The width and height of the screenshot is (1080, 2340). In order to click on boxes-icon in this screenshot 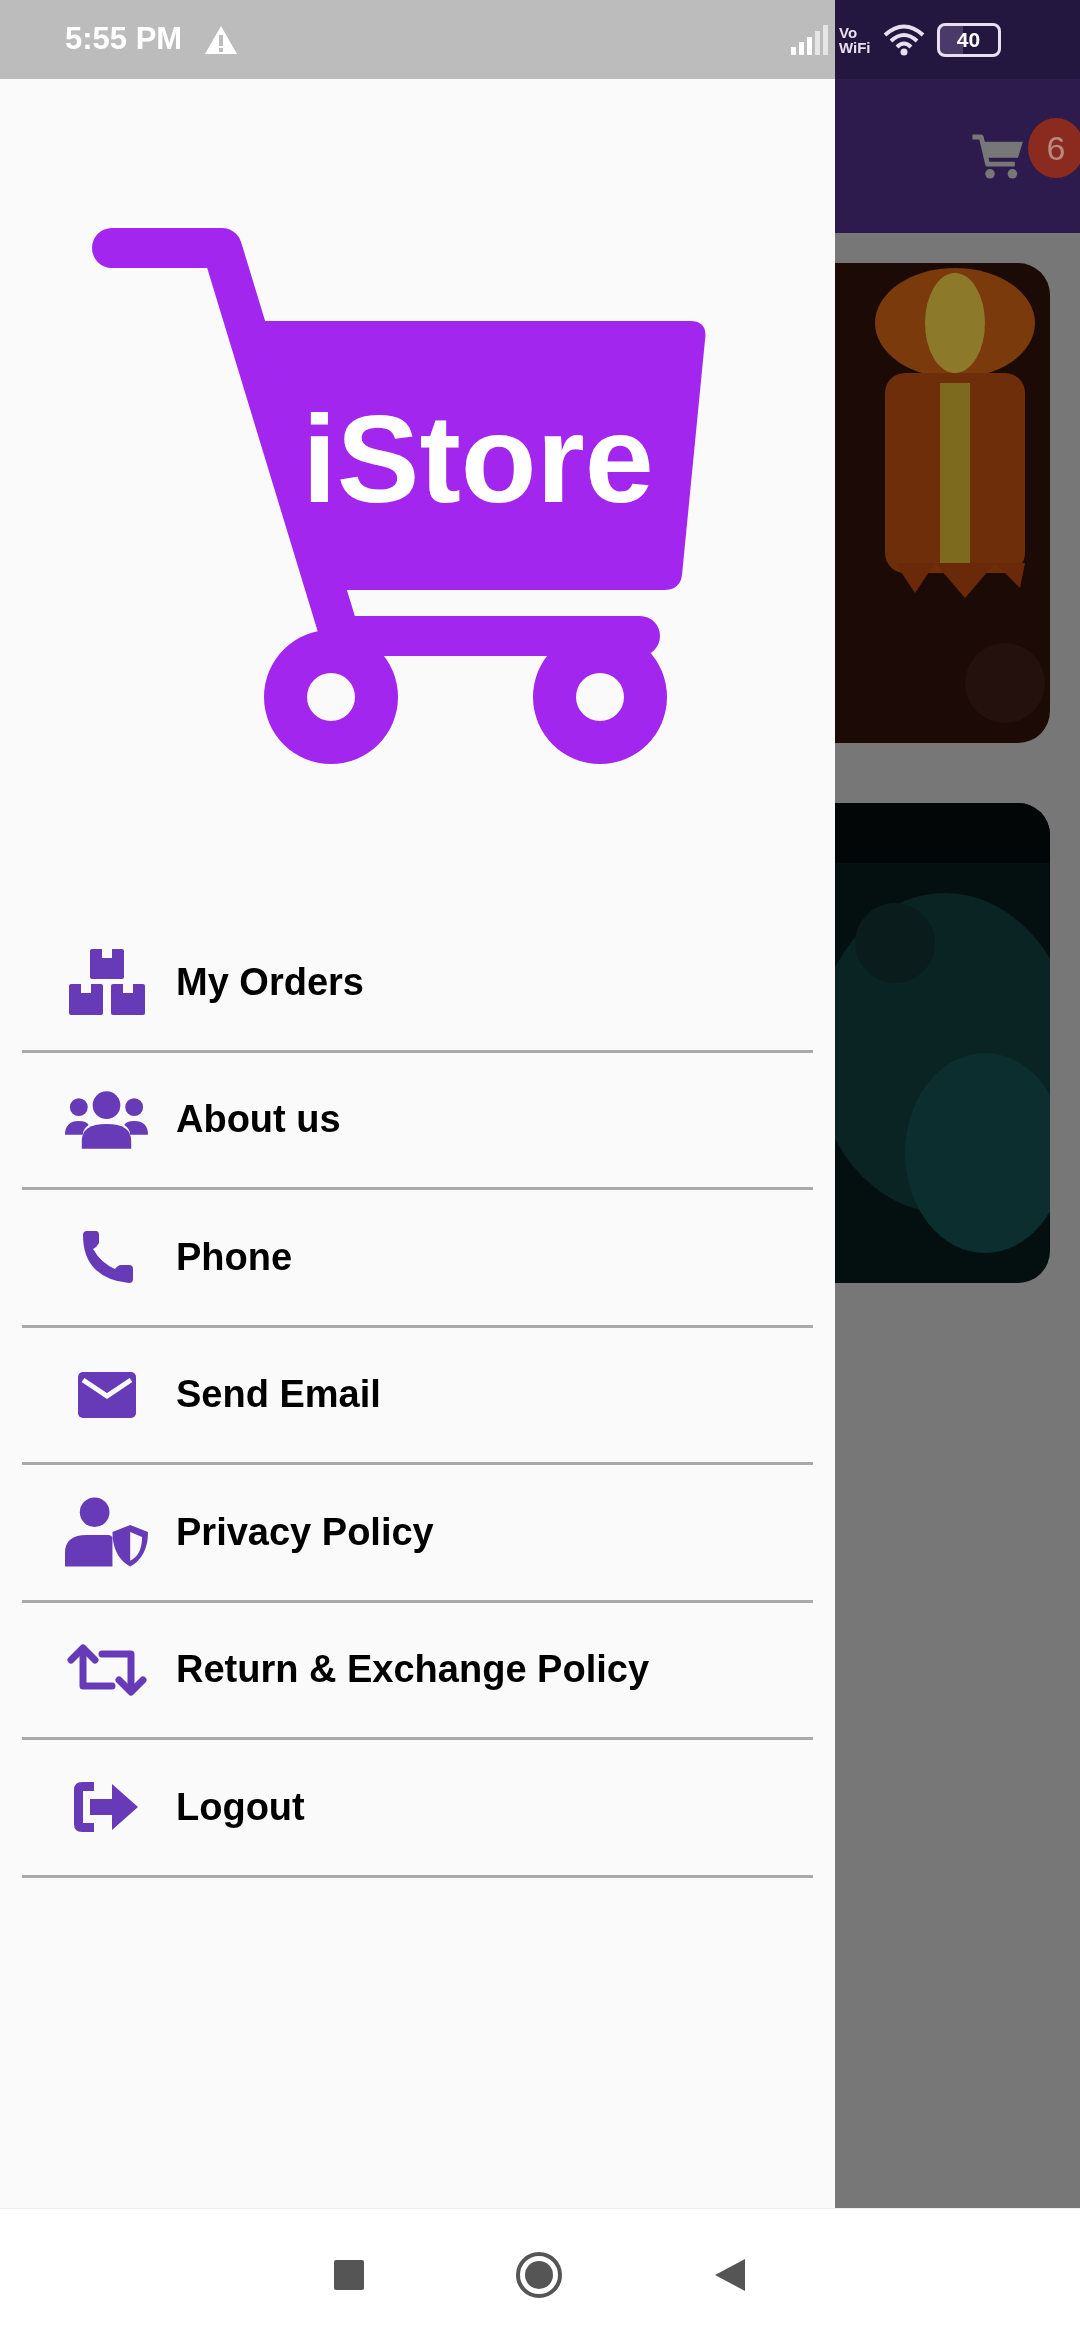, I will do `click(106, 982)`.